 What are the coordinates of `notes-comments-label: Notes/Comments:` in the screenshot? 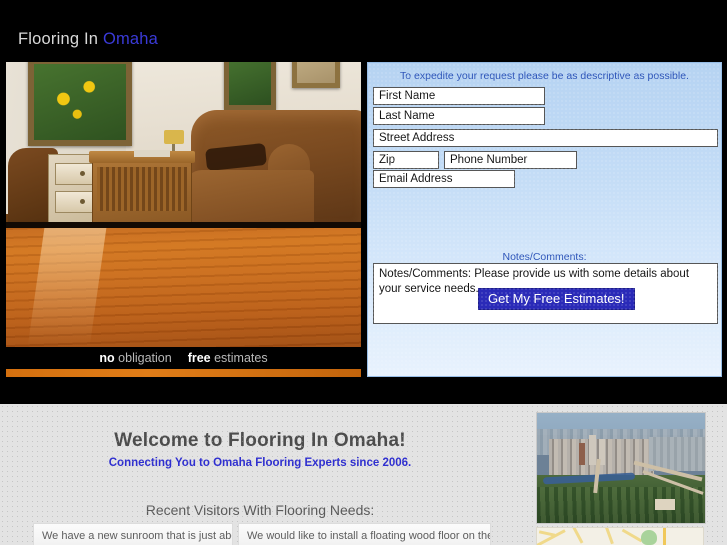 It's located at (544, 257).